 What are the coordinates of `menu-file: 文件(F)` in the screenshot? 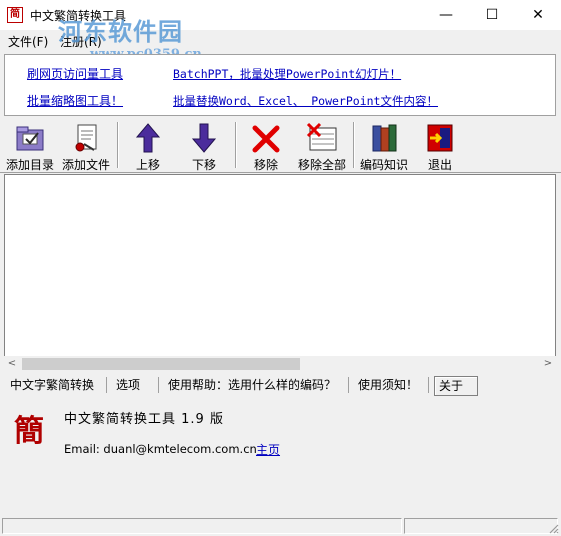 It's located at (28, 41).